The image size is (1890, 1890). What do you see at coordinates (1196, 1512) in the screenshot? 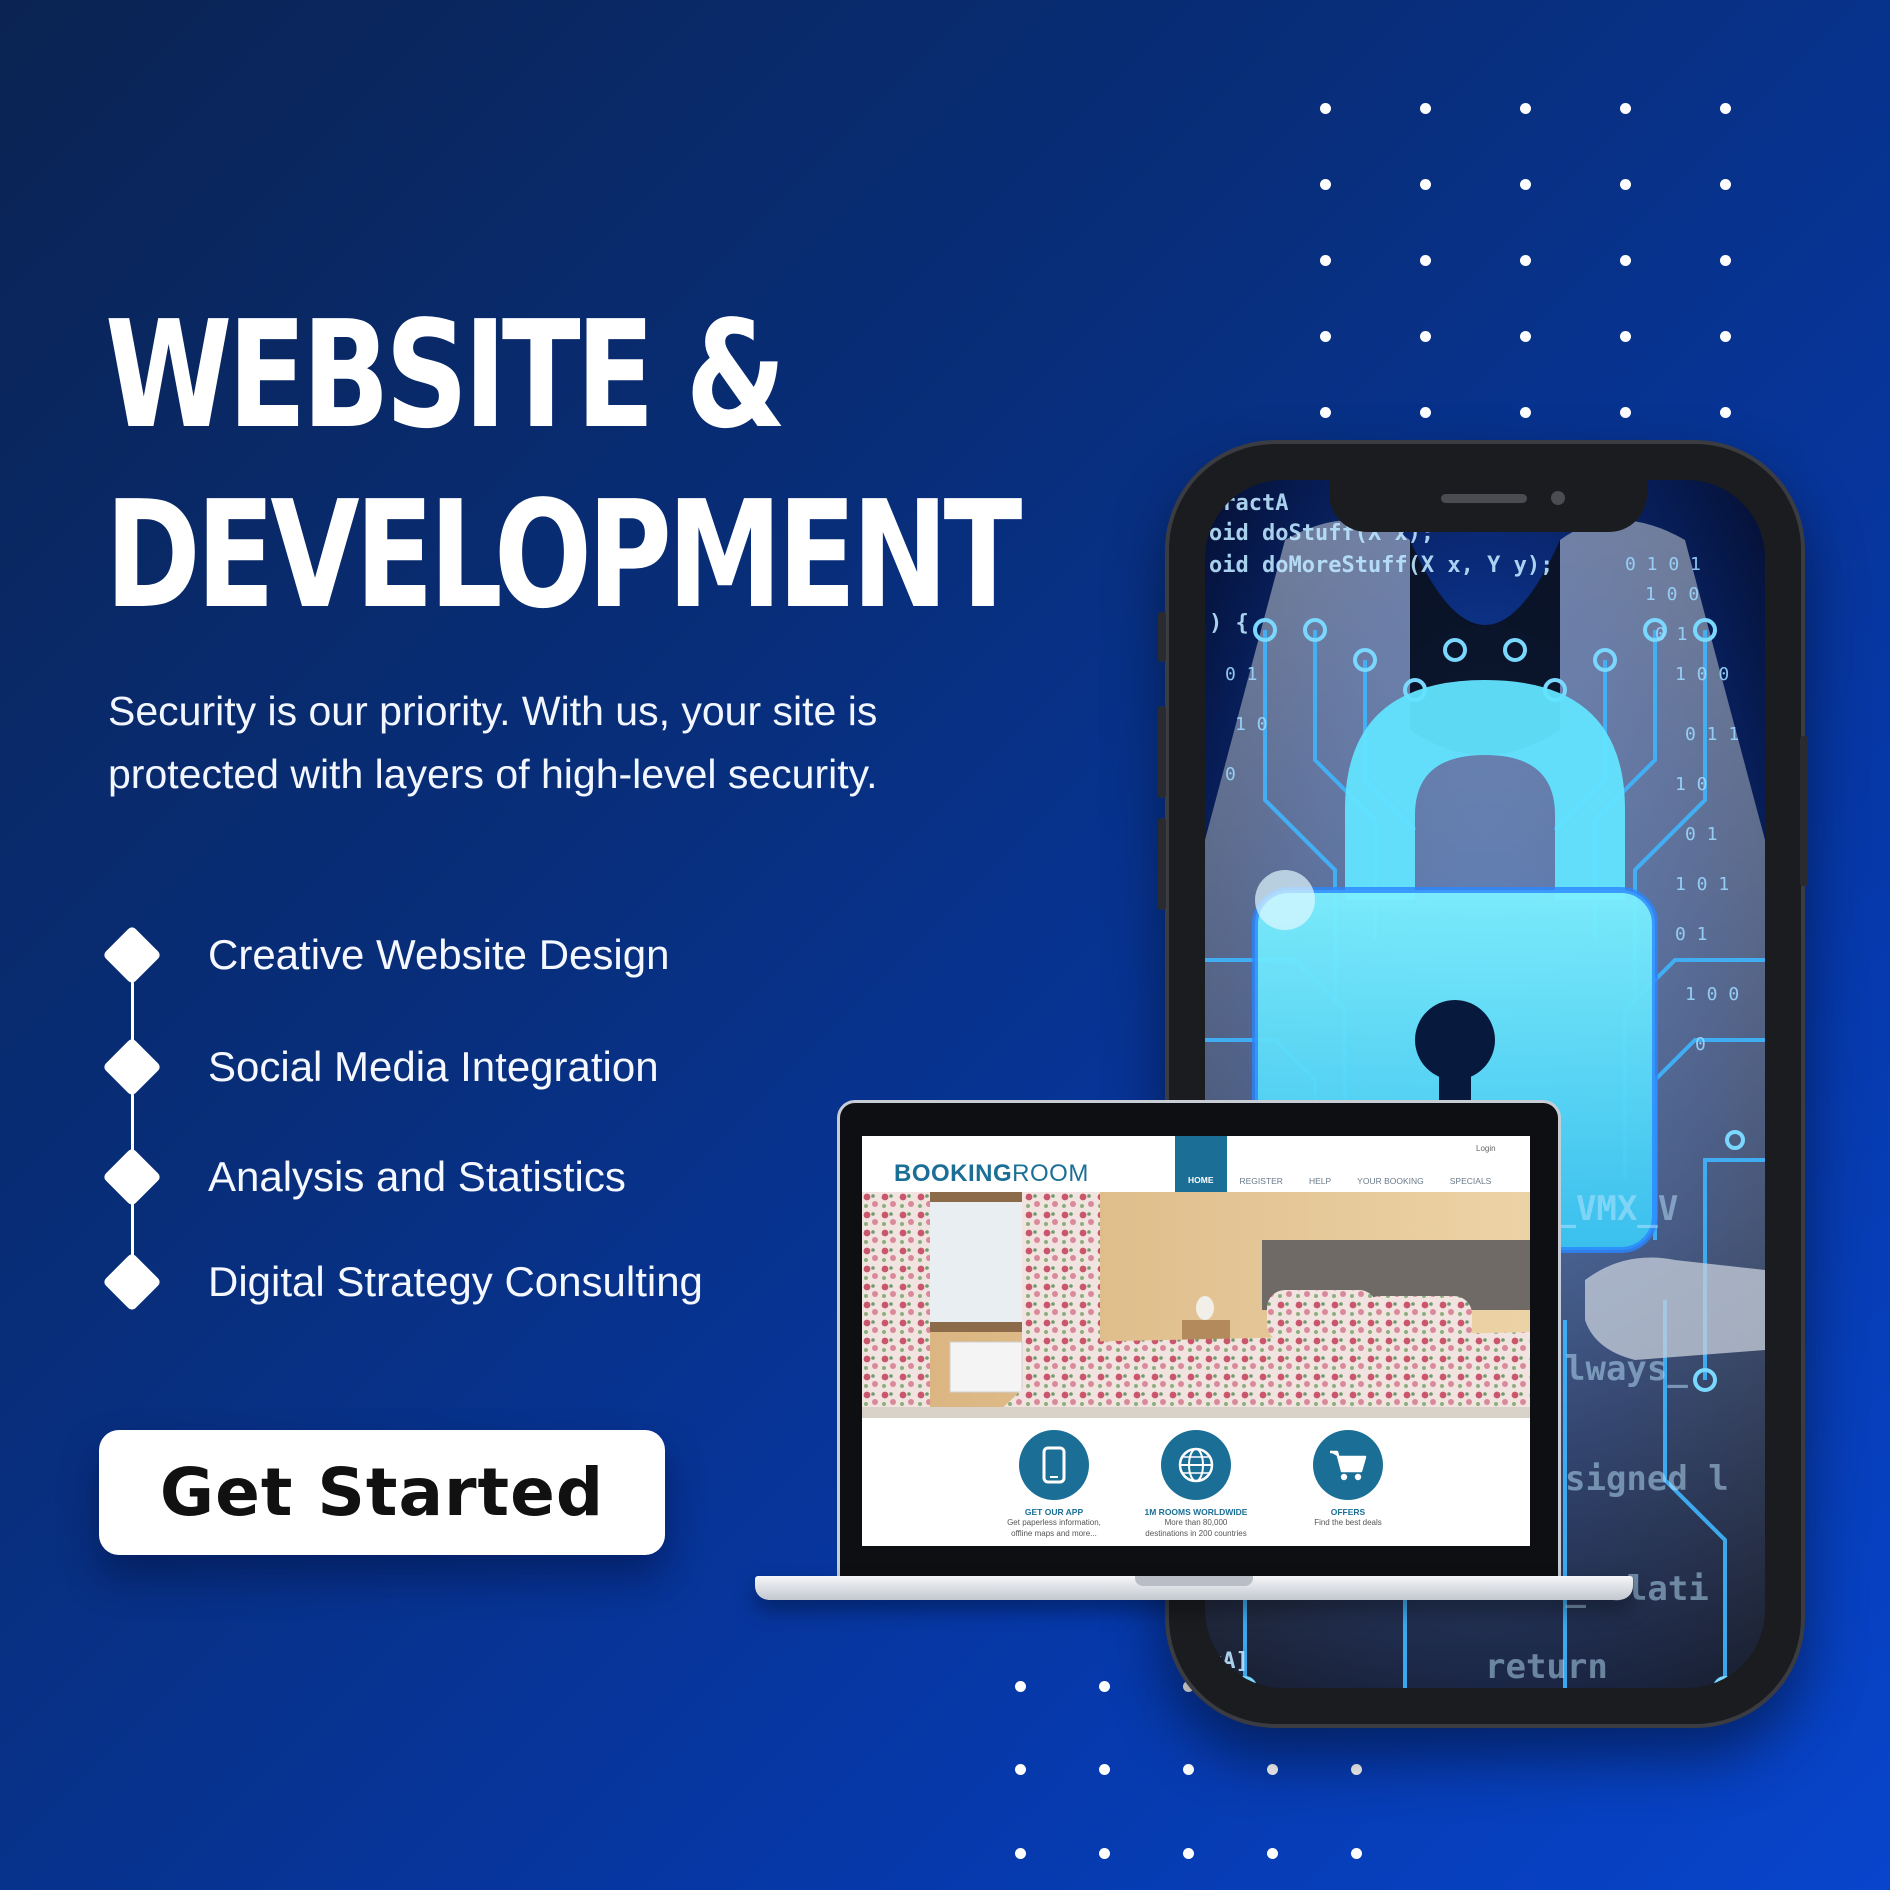
I see `site-feature-title: 1M ROOMS WORLDWIDE` at bounding box center [1196, 1512].